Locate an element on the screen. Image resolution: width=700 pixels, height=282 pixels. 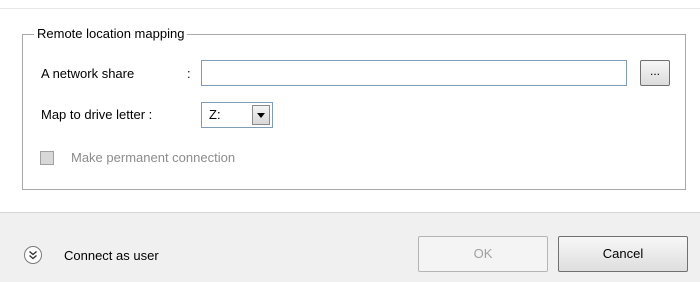
drive-letter-label: Map to drive letter : is located at coordinates (97, 114).